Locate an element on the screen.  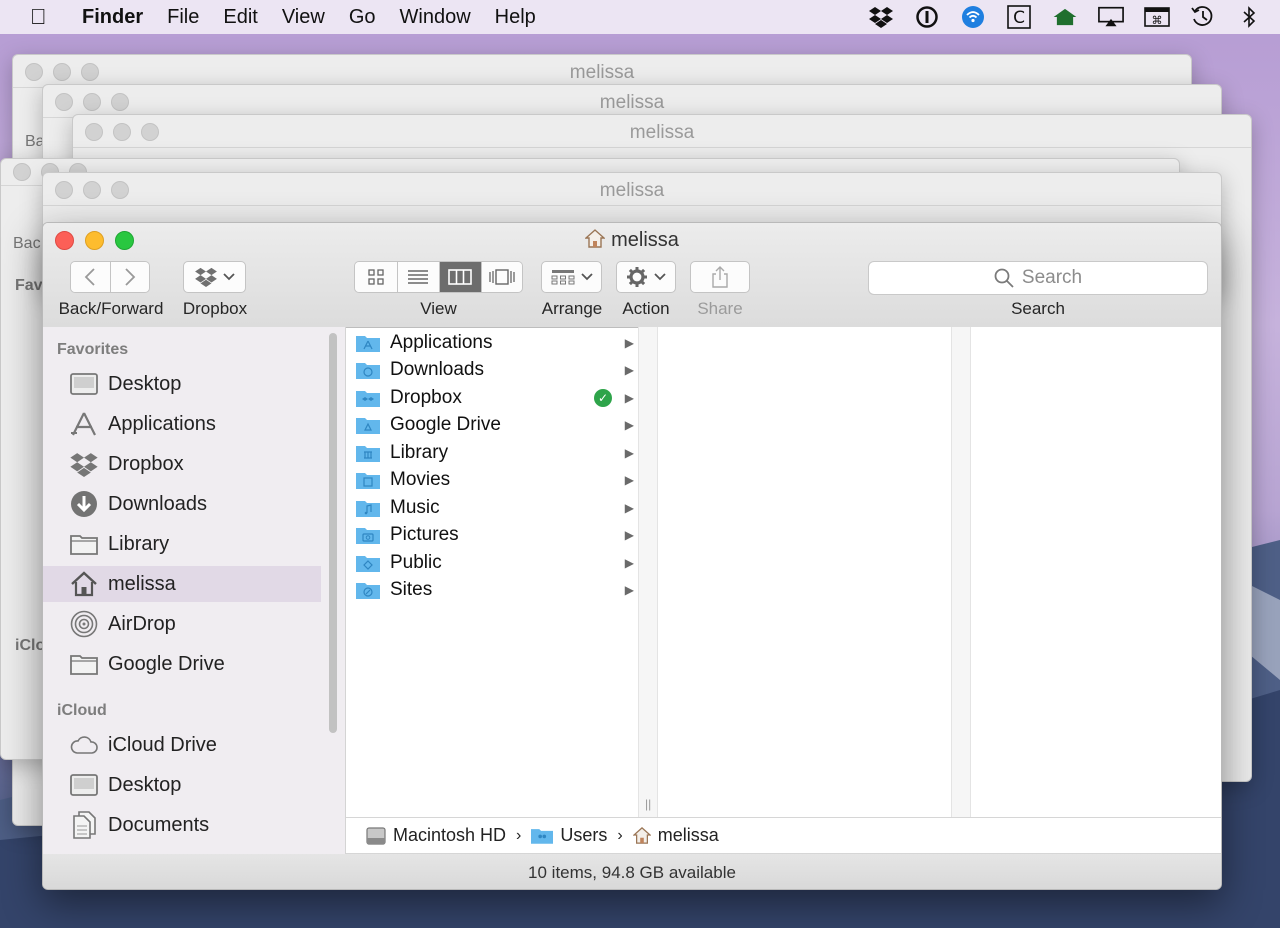
dropbox-toolbar-button is located at coordinates (214, 277).